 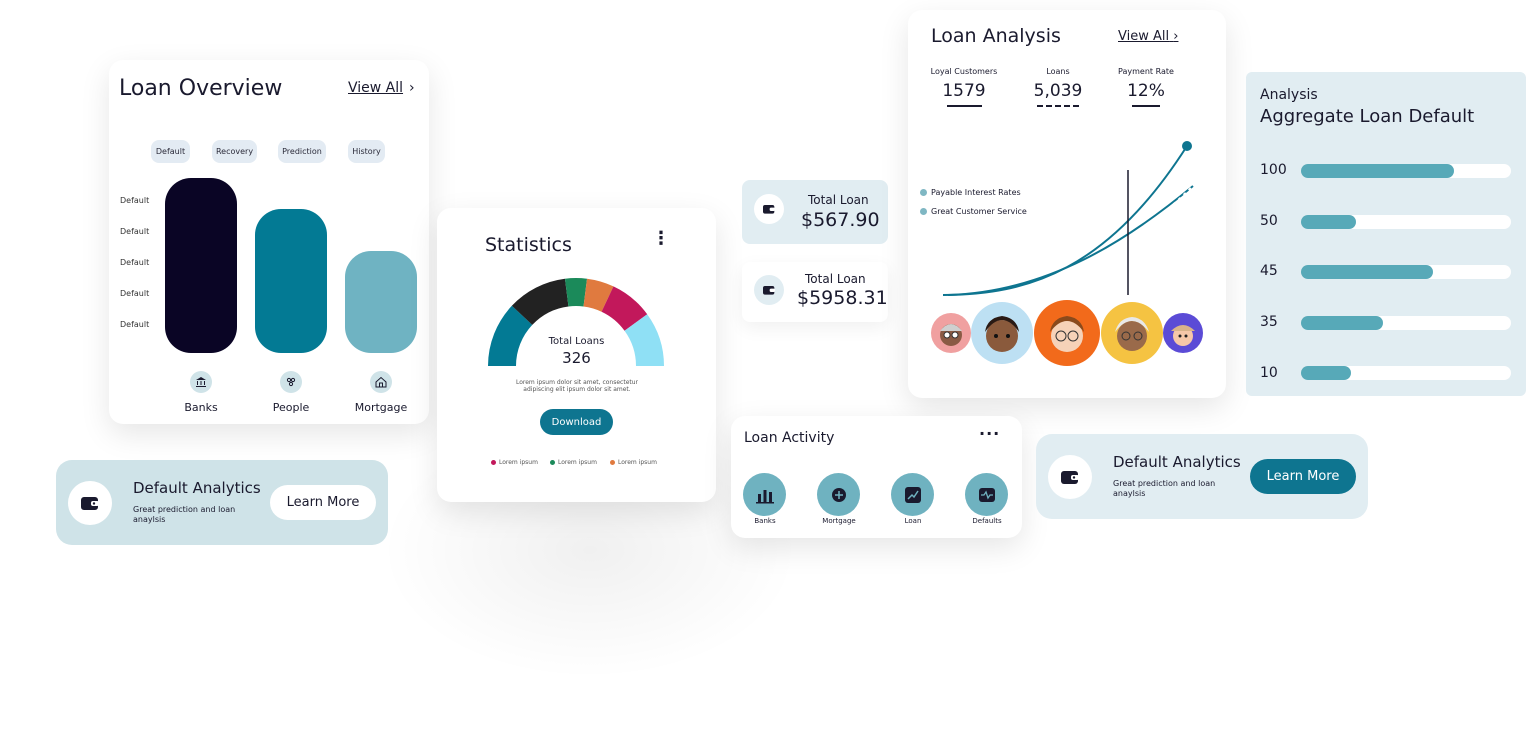 What do you see at coordinates (234, 151) in the screenshot?
I see `tab-recovery: Recovery` at bounding box center [234, 151].